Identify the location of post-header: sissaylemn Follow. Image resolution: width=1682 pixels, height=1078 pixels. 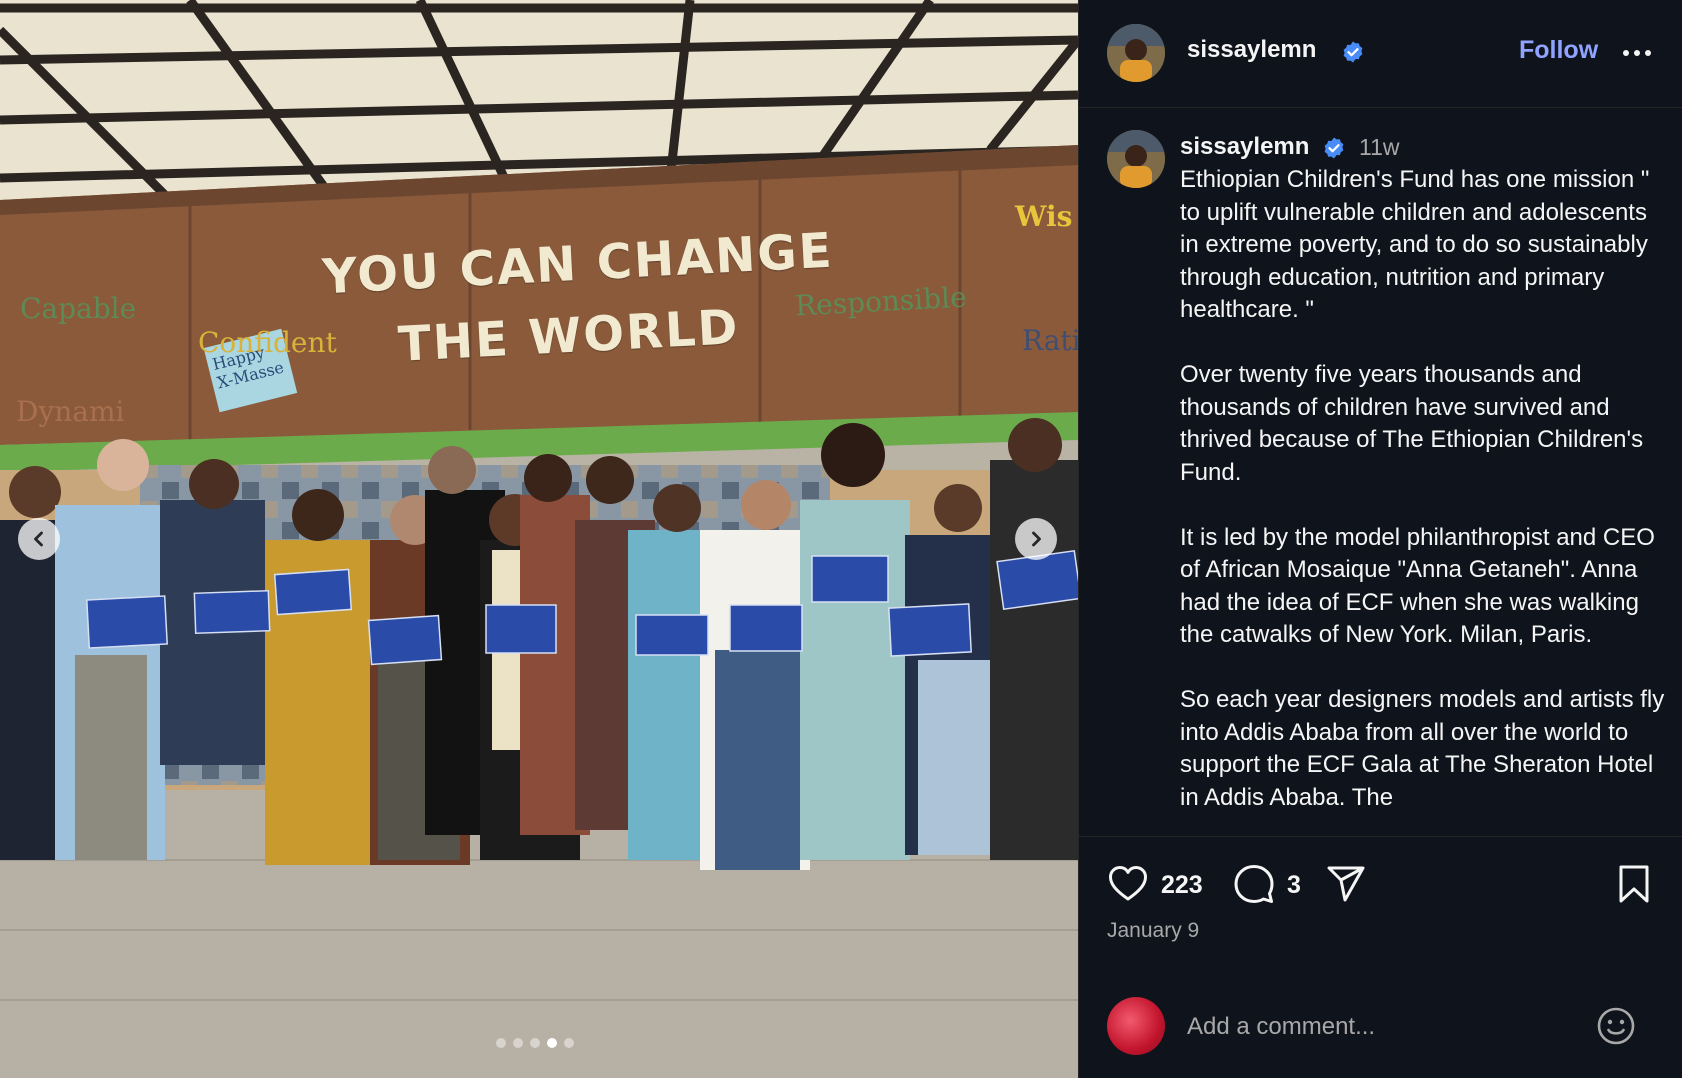
(1380, 54).